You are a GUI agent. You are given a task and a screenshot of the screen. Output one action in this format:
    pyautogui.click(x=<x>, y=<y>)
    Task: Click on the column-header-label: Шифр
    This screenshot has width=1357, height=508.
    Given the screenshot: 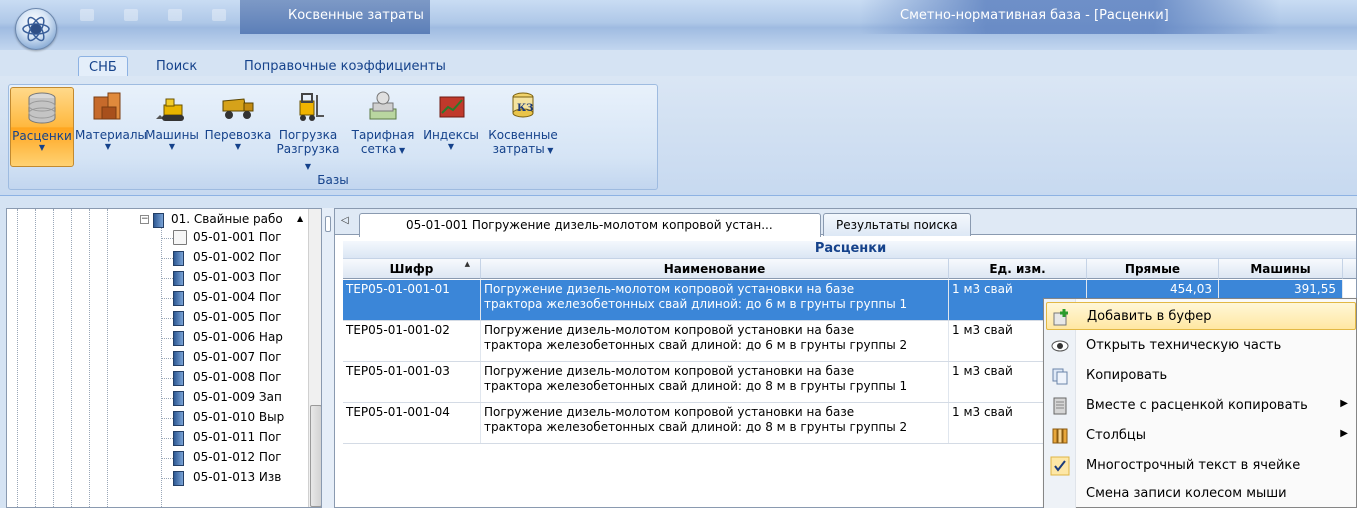 What is the action you would take?
    pyautogui.click(x=411, y=269)
    